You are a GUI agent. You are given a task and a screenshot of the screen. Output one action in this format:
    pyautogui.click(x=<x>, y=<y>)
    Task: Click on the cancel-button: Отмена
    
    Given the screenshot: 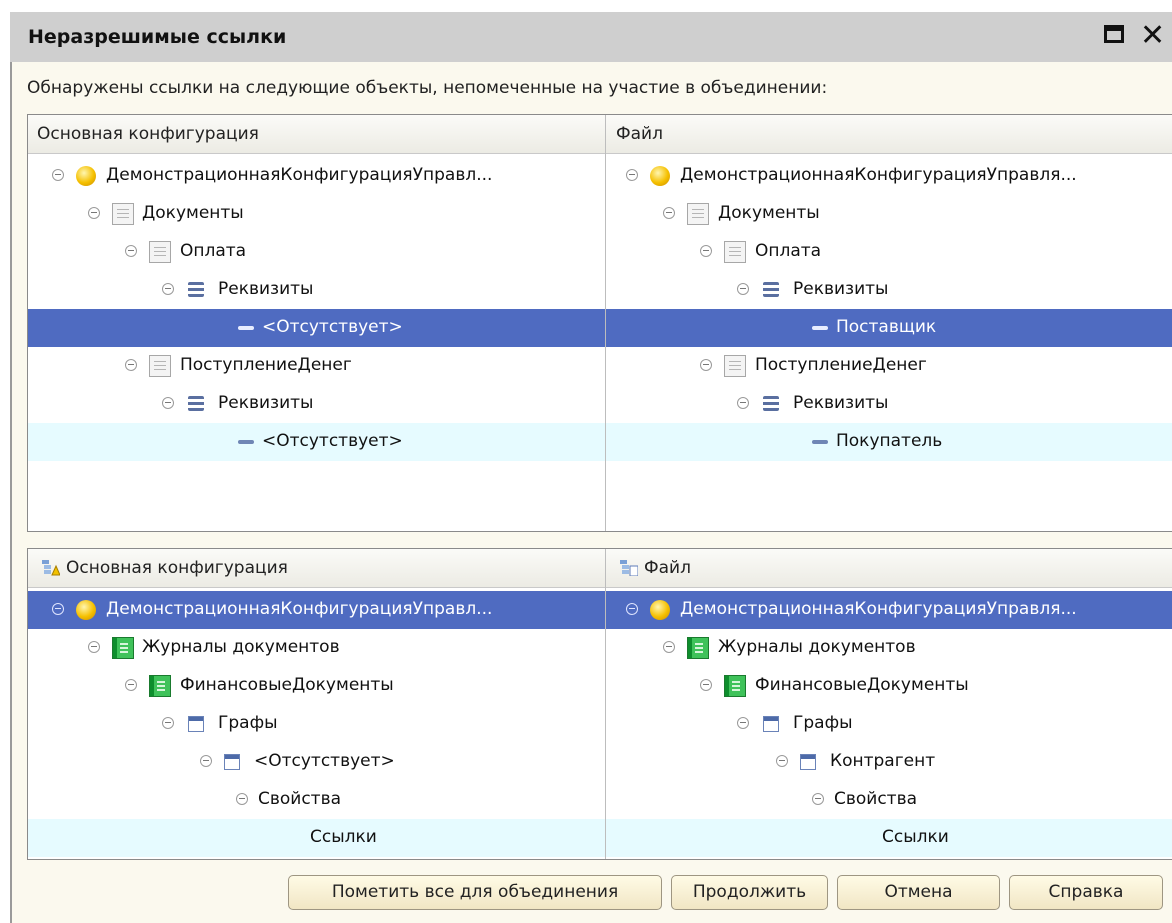 What is the action you would take?
    pyautogui.click(x=918, y=892)
    